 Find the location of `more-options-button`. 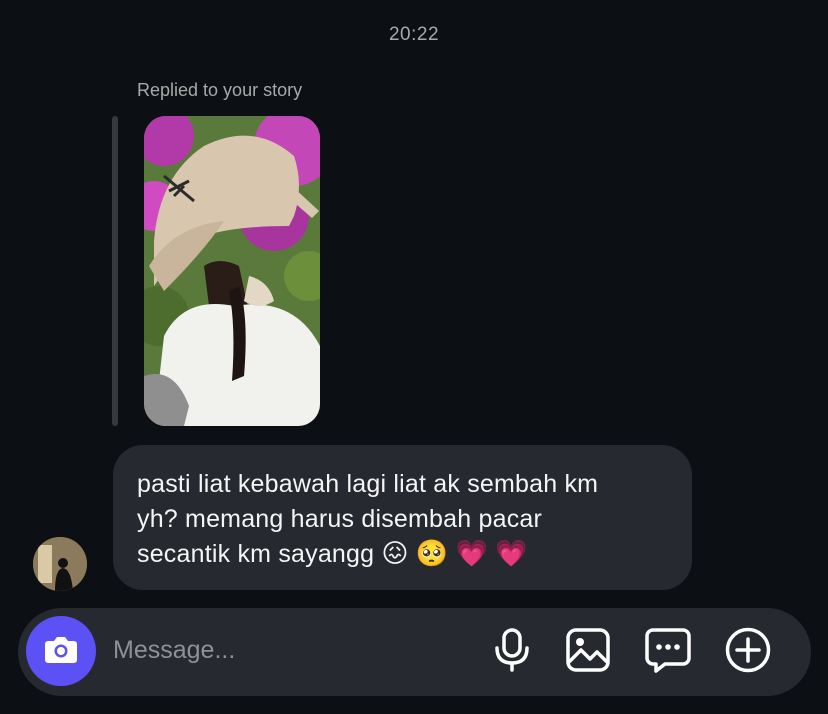

more-options-button is located at coordinates (748, 652).